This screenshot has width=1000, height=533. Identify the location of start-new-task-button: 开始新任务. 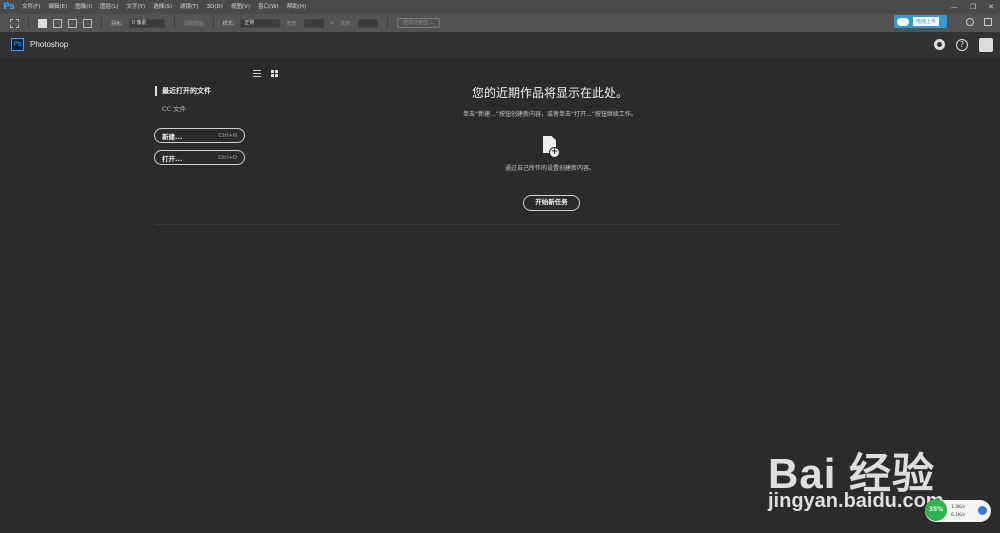
(551, 203).